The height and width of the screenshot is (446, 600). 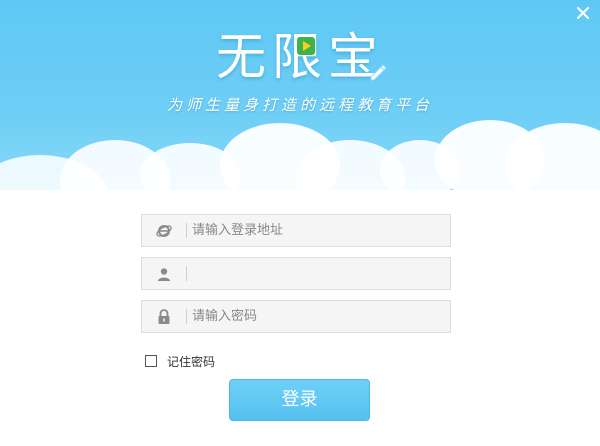 I want to click on address-field, so click(x=296, y=230).